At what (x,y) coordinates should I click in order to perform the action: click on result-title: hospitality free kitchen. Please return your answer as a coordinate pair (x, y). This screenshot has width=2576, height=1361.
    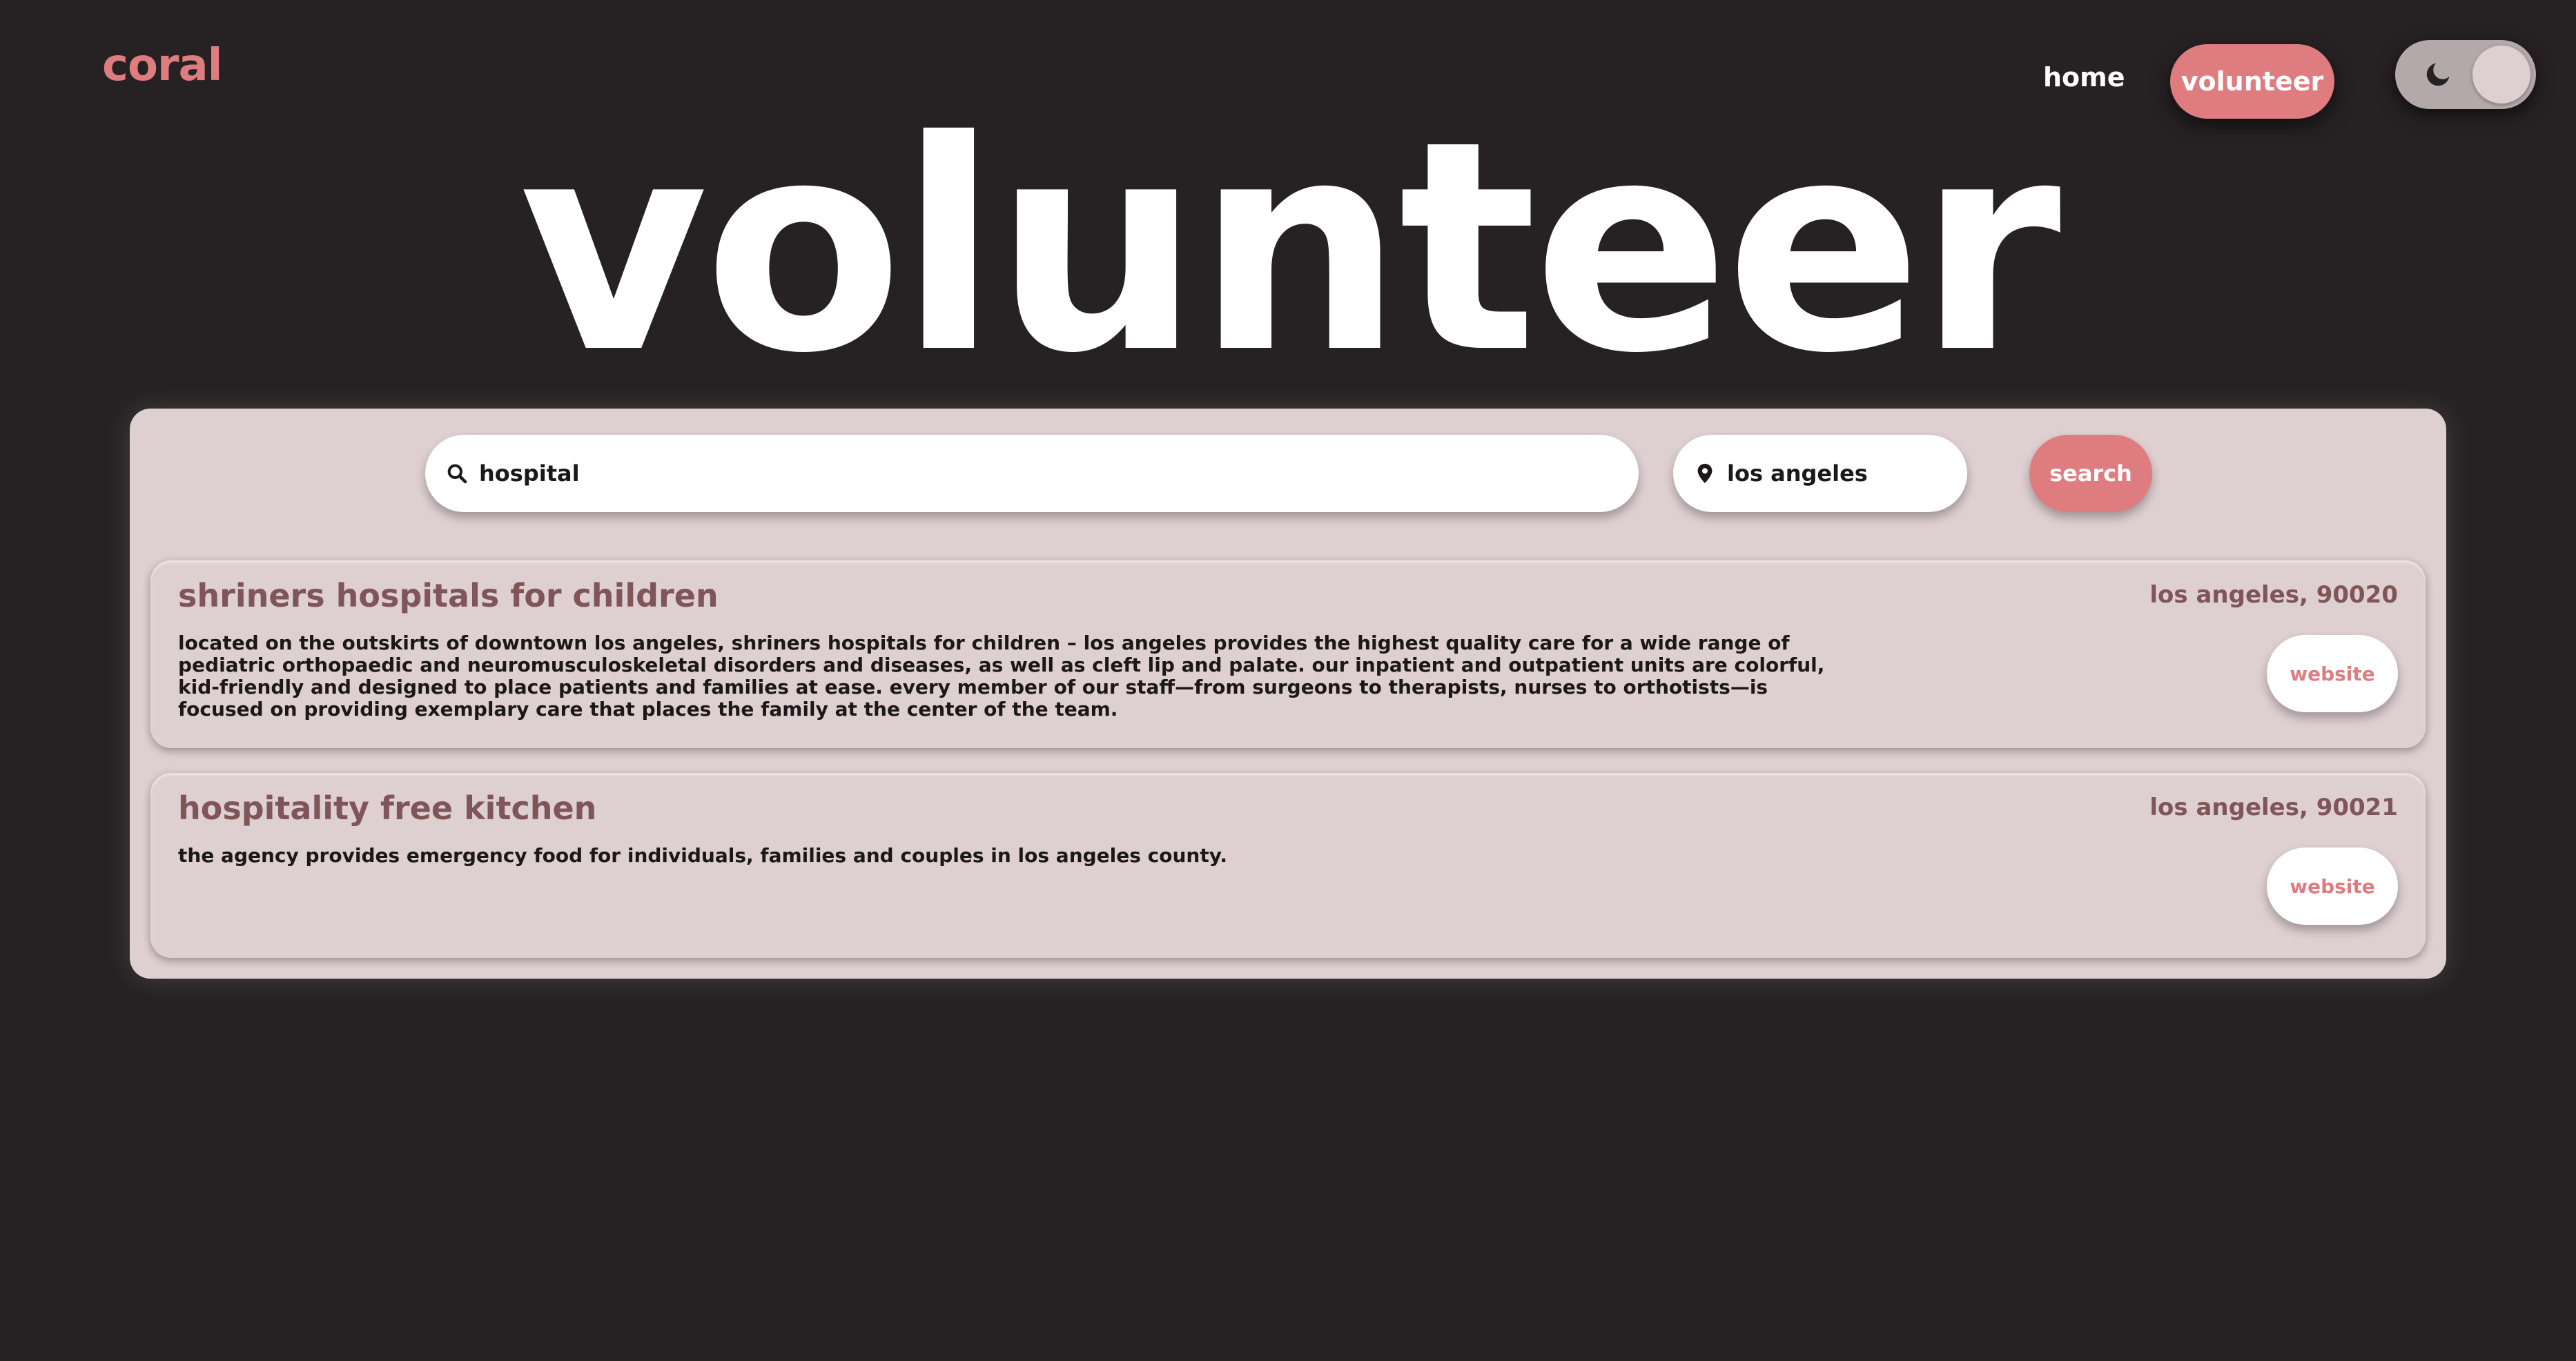
    Looking at the image, I should click on (387, 808).